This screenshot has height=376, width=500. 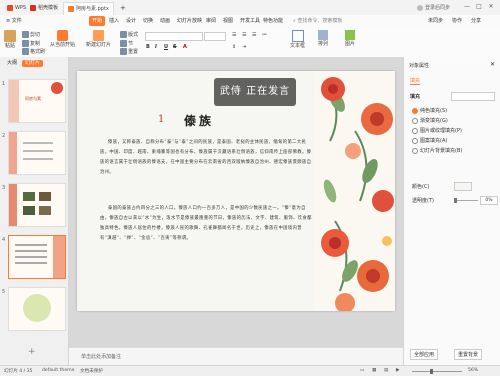 I want to click on sync-status: 未同步, so click(x=435, y=21).